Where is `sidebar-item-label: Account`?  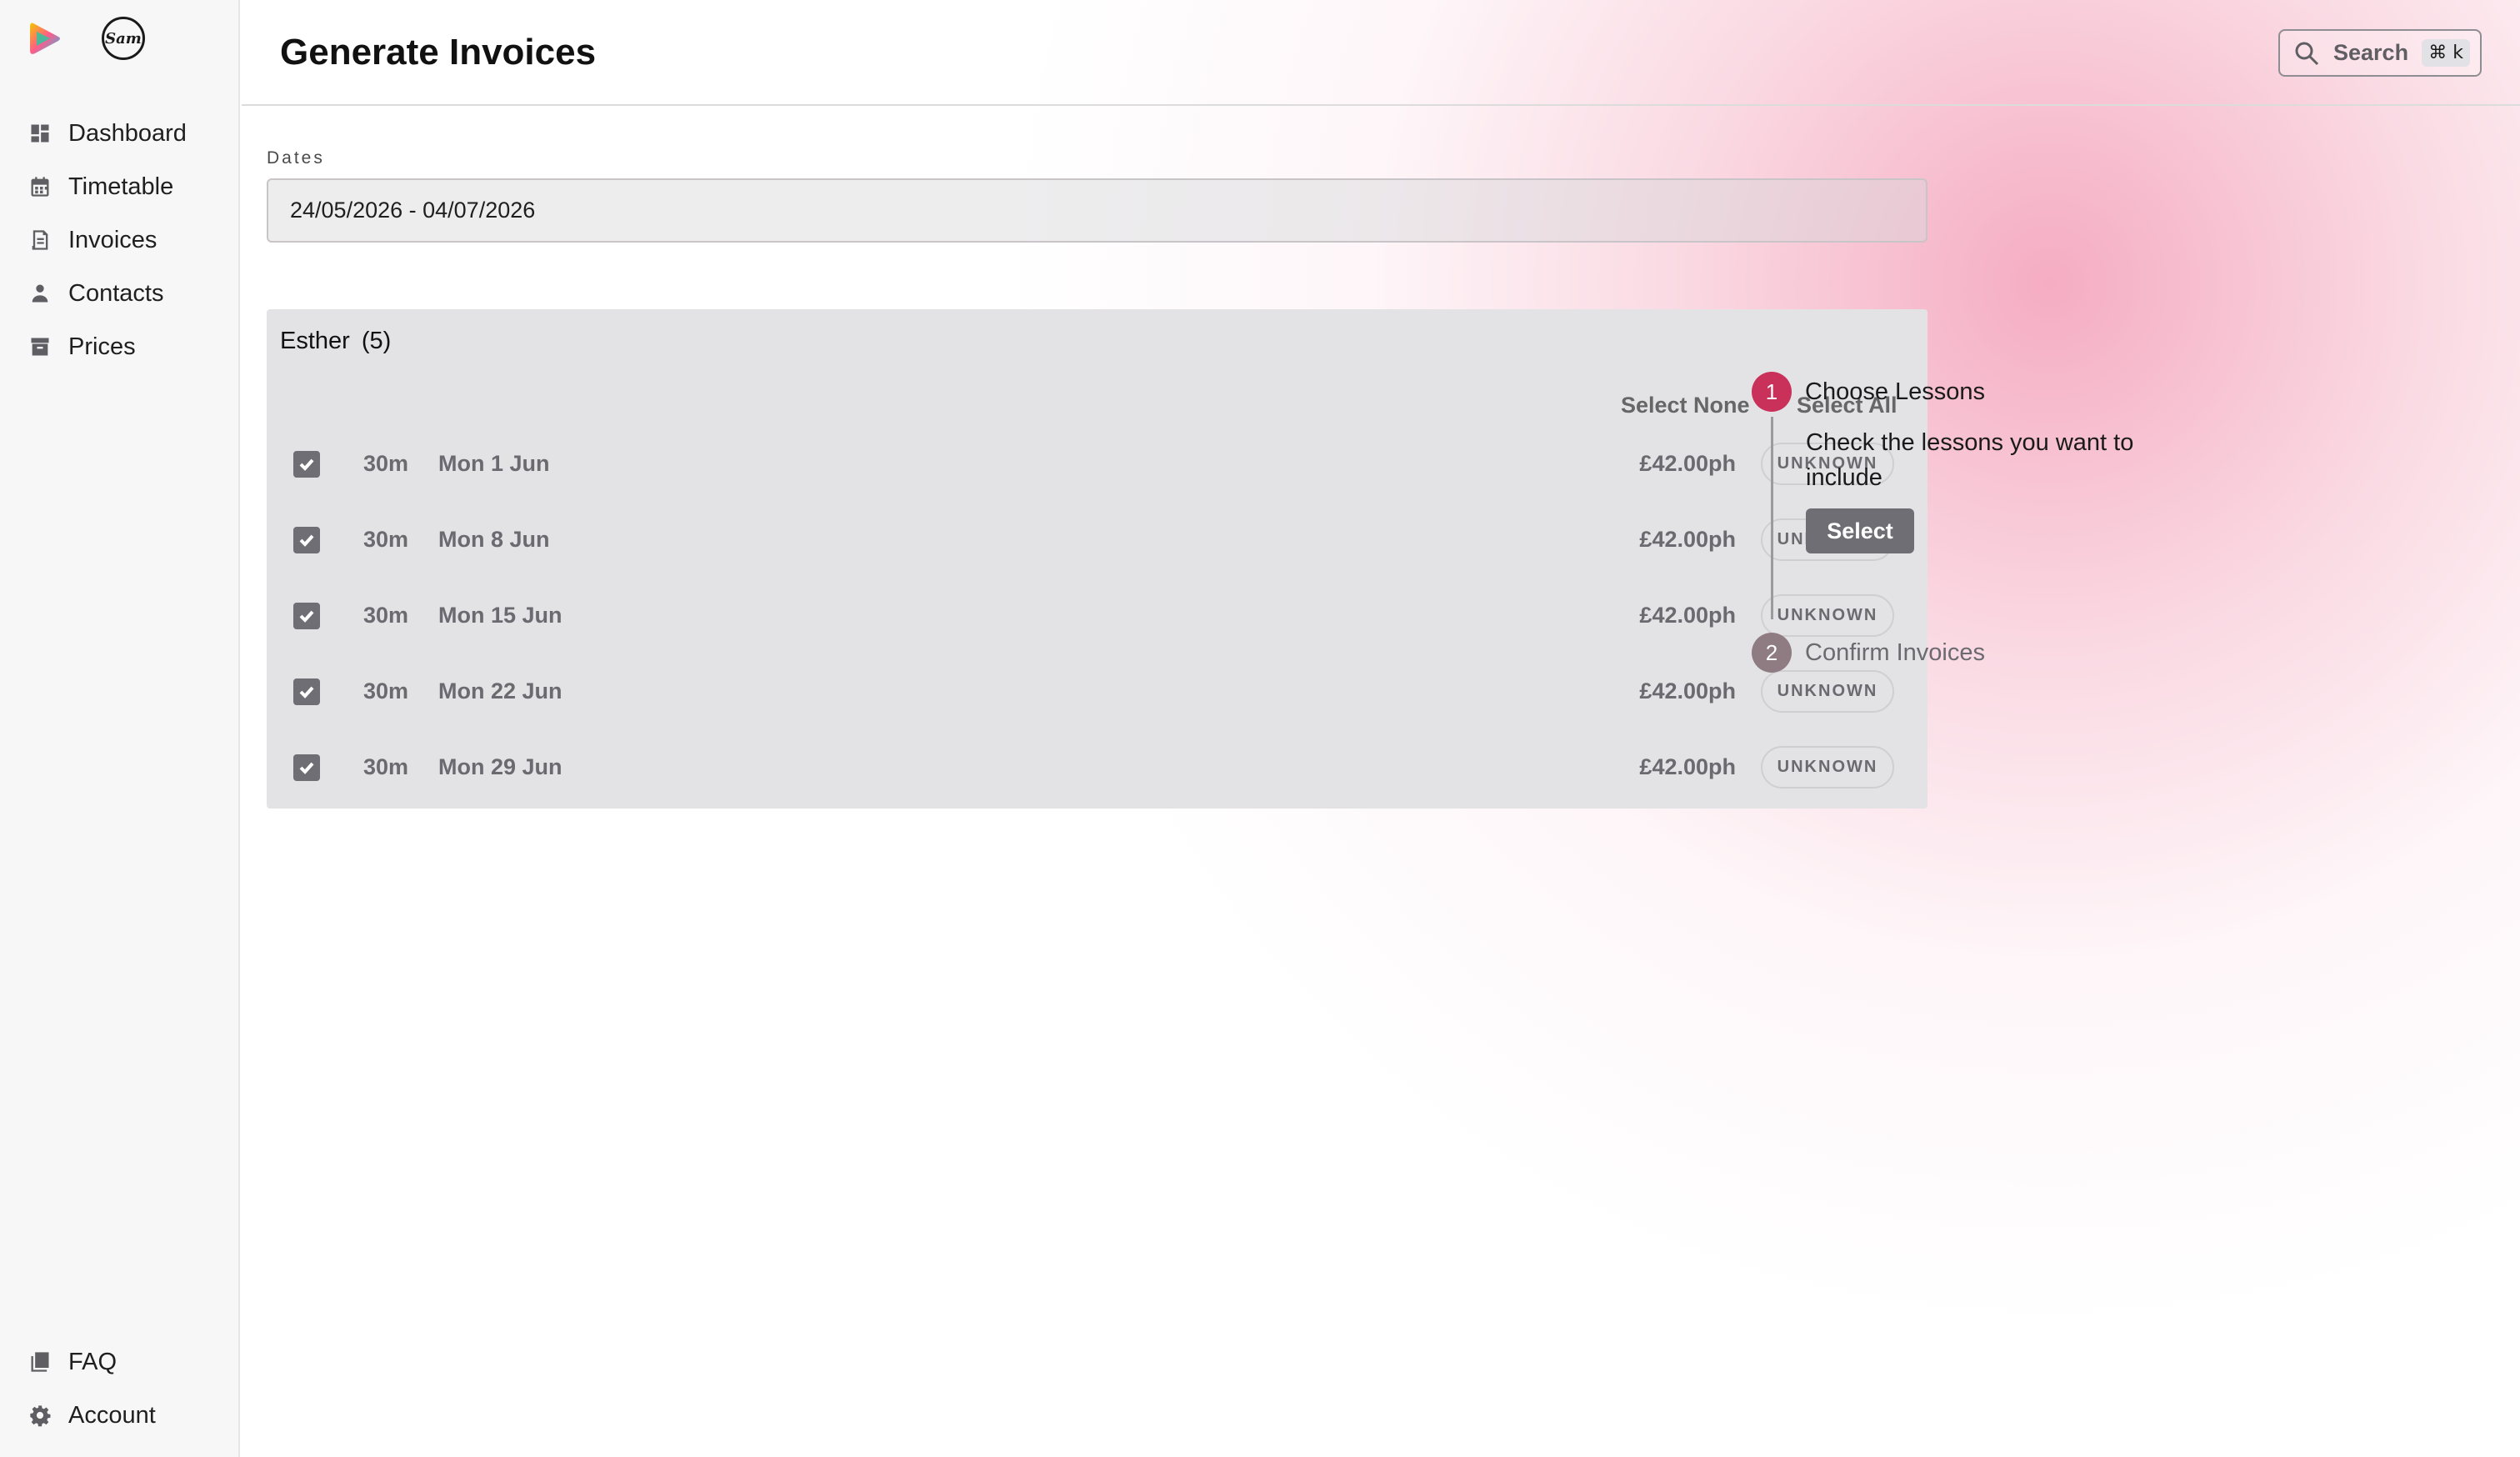
sidebar-item-label: Account is located at coordinates (112, 1415).